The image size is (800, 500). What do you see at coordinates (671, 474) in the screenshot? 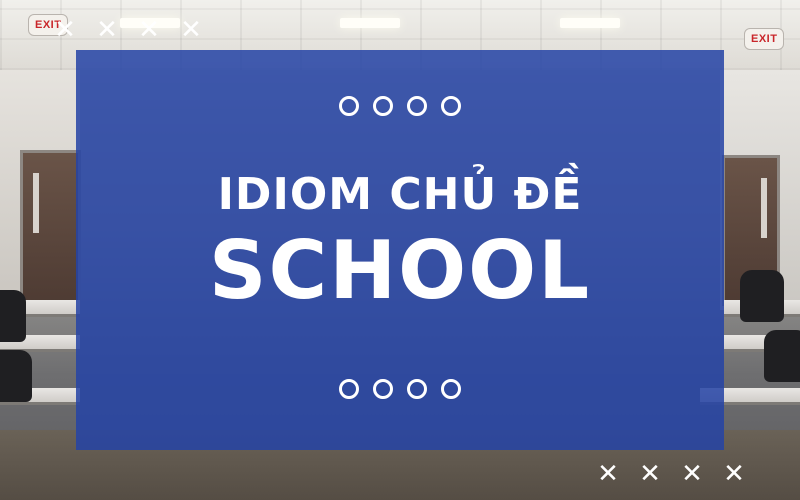
I see `x-marks-bottom-right: ✕ ✕ ✕ ✕` at bounding box center [671, 474].